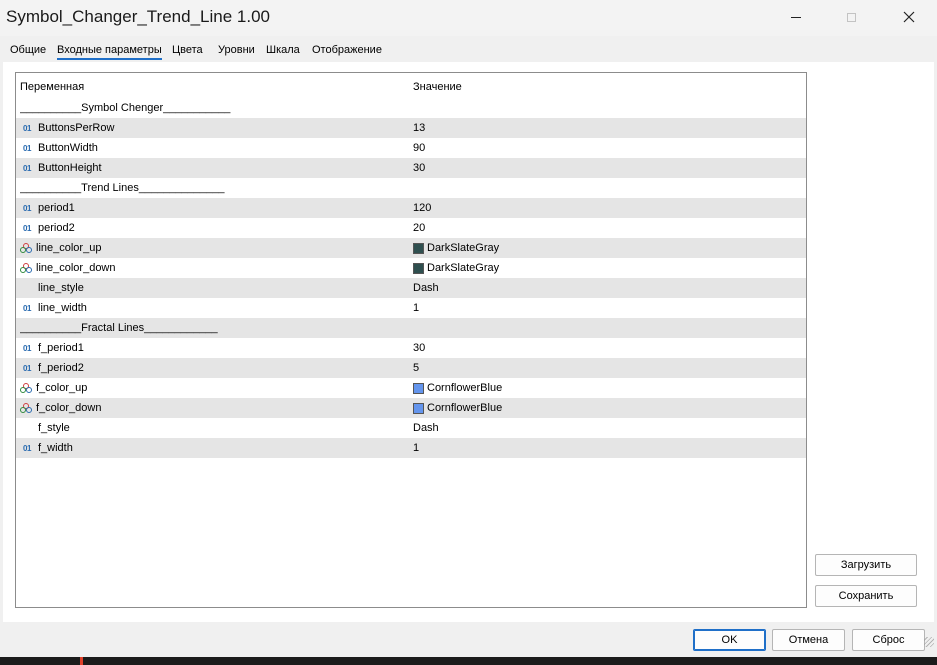 This screenshot has height=665, width=937. Describe the element at coordinates (608, 208) in the screenshot. I see `parameter-value-cell: 120` at that location.